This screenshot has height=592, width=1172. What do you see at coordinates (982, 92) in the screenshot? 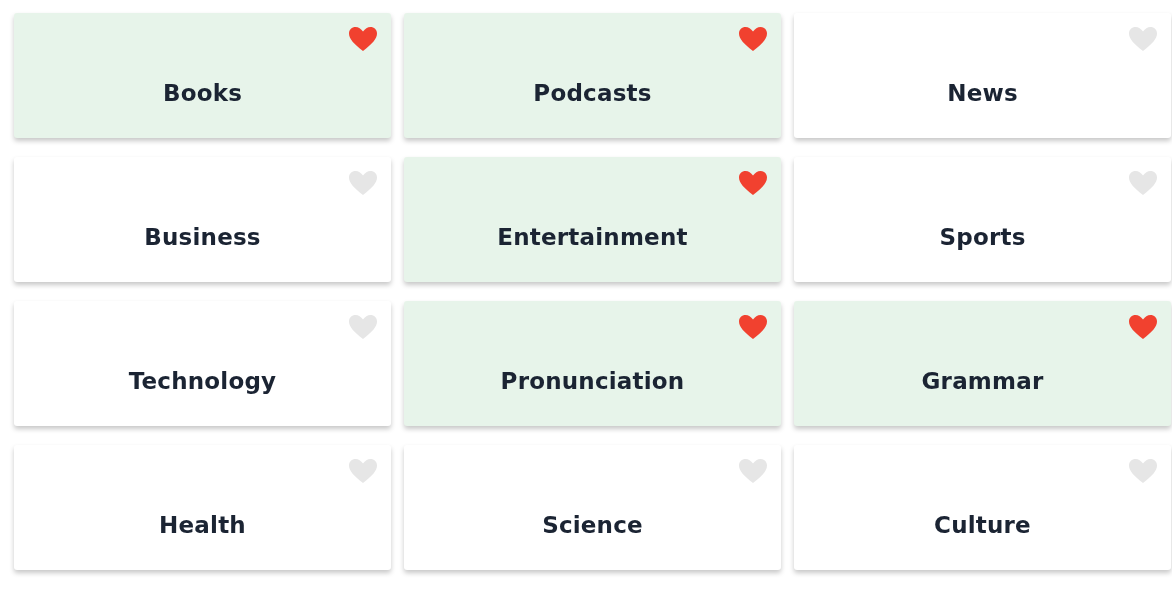
I see `topic-label: News` at bounding box center [982, 92].